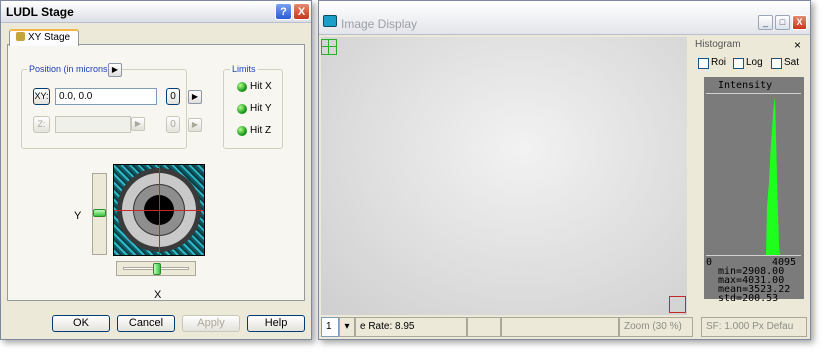 This screenshot has width=829, height=354. What do you see at coordinates (242, 109) in the screenshot?
I see `hit-y-led-icon` at bounding box center [242, 109].